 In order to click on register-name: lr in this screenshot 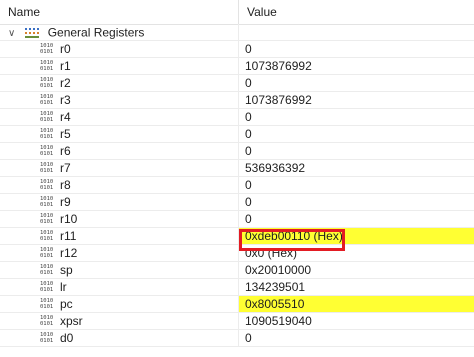, I will do `click(63, 287)`.